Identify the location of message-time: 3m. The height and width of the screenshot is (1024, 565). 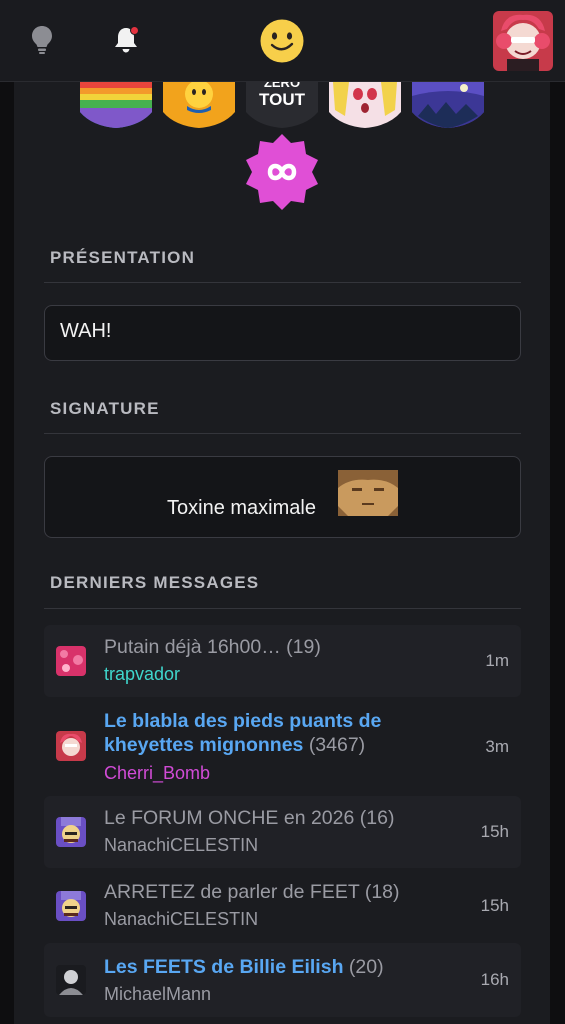
(497, 746).